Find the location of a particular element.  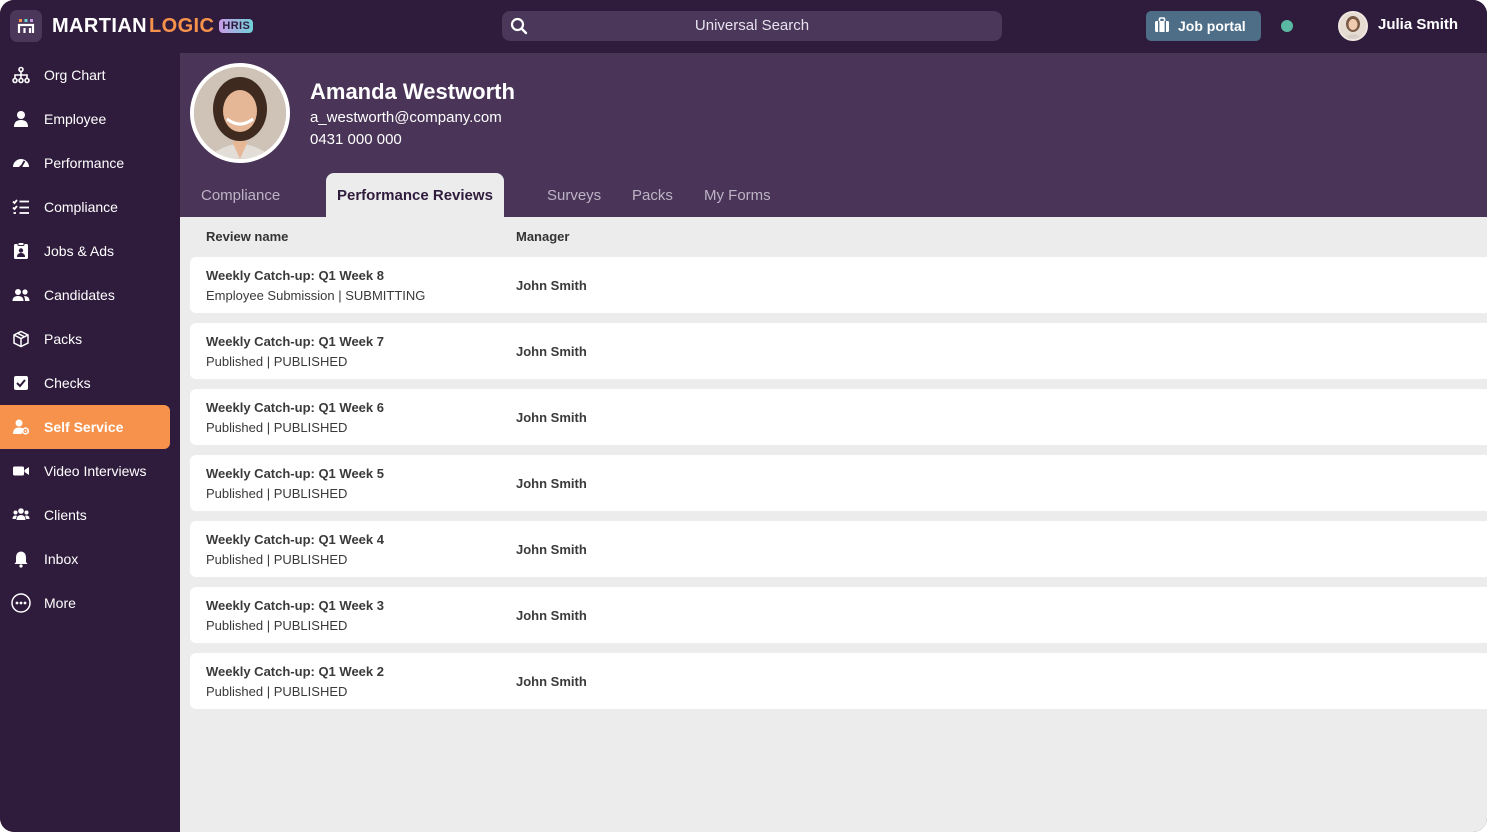

sidebar-item-self-service: Self Service is located at coordinates (85, 427).